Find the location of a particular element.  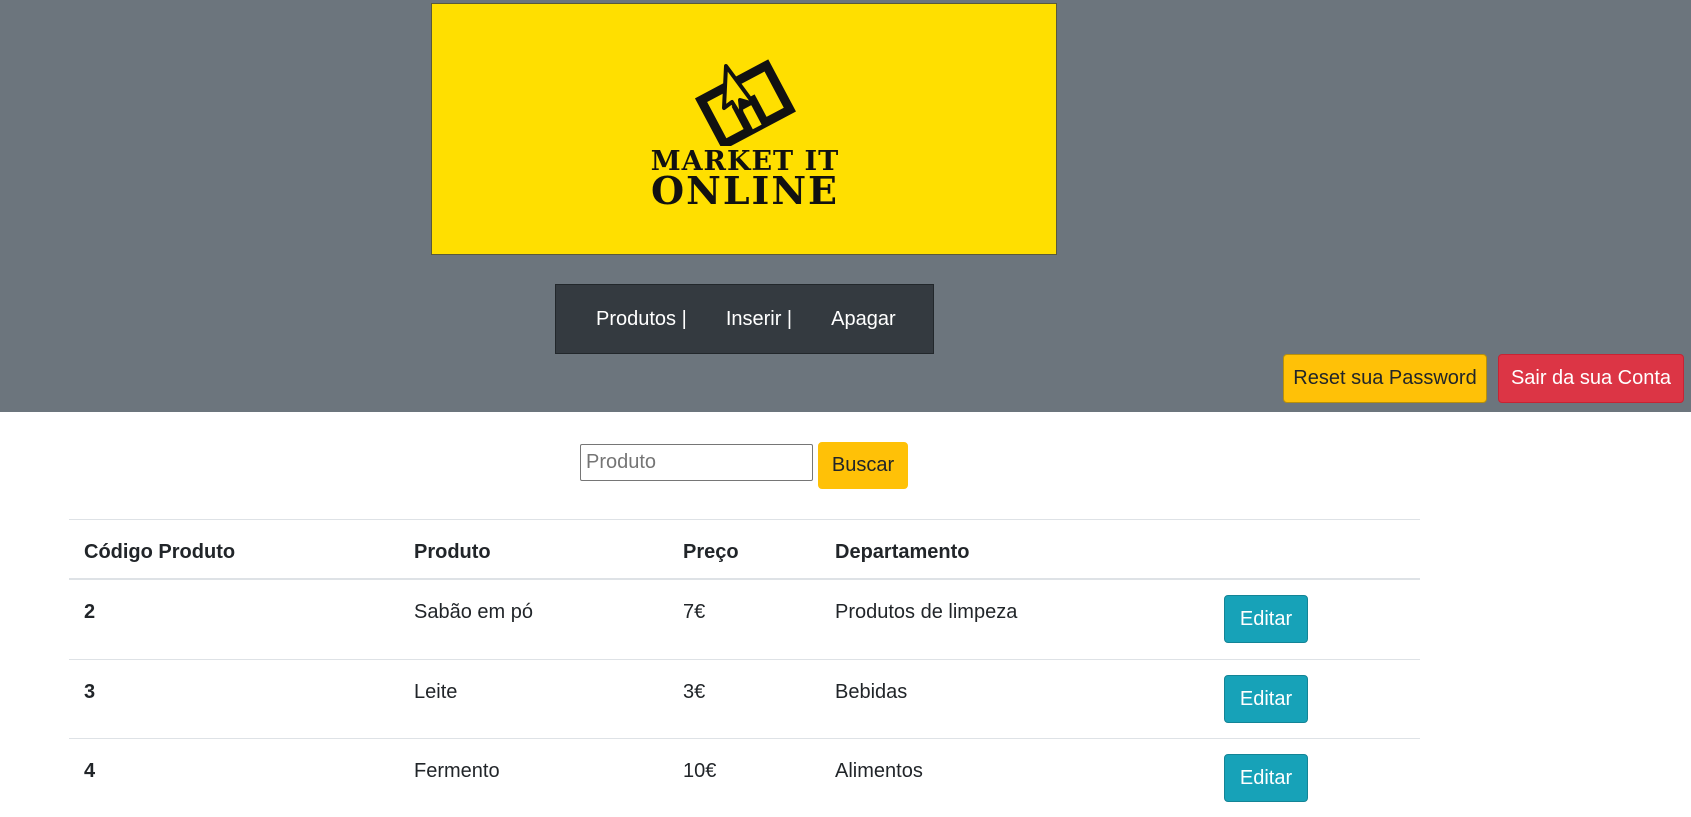

nav-item-inserir: Inserir | is located at coordinates (759, 319).